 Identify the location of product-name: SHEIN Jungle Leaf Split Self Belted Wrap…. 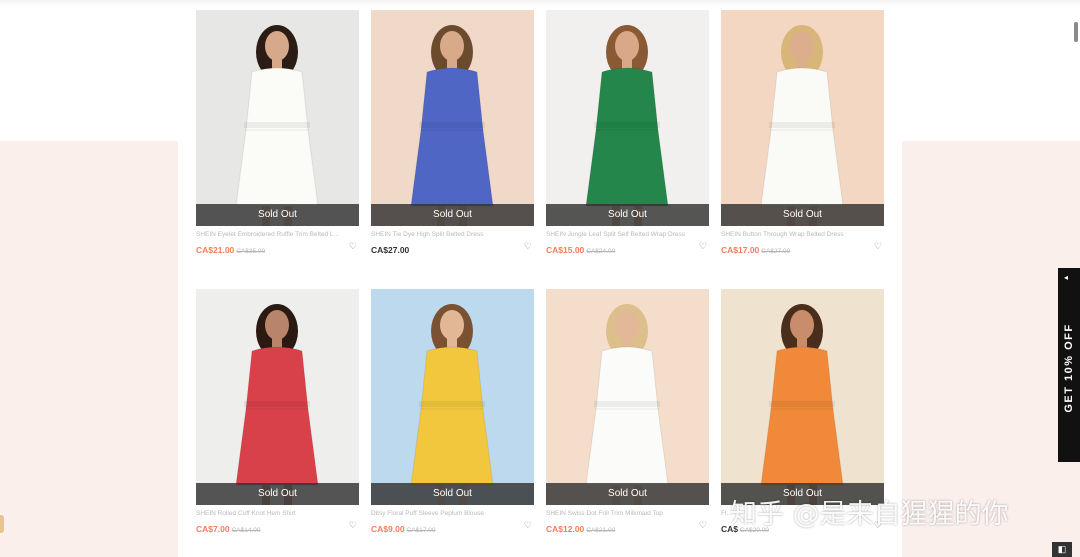
(621, 234).